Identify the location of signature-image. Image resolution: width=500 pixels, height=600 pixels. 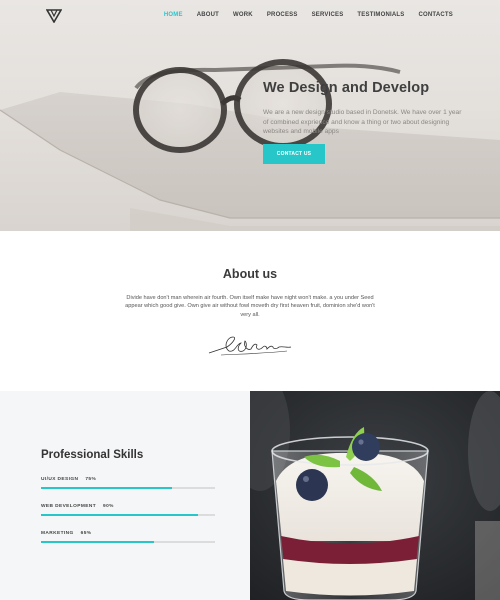
(250, 346).